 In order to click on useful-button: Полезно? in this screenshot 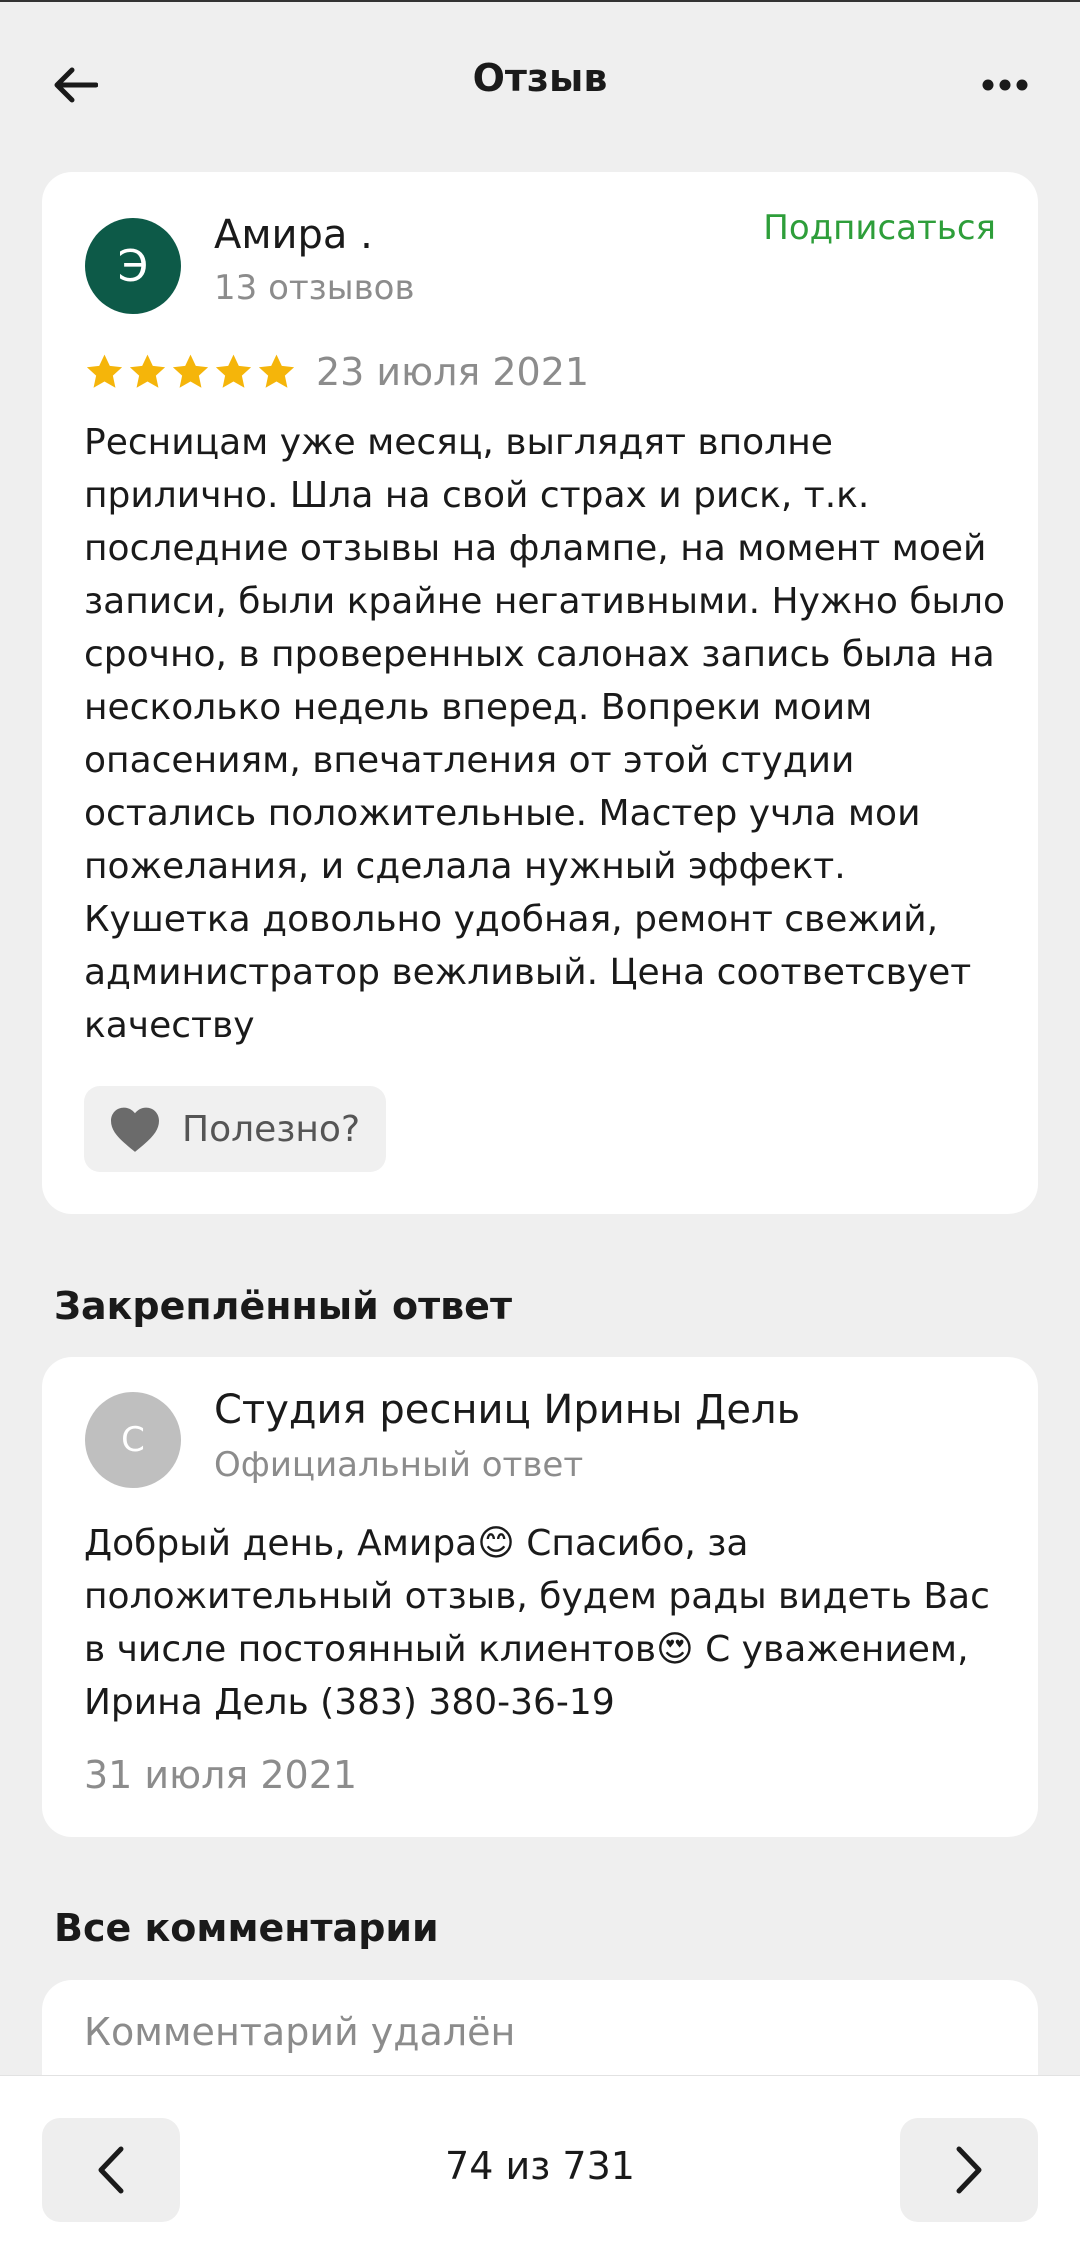, I will do `click(235, 1129)`.